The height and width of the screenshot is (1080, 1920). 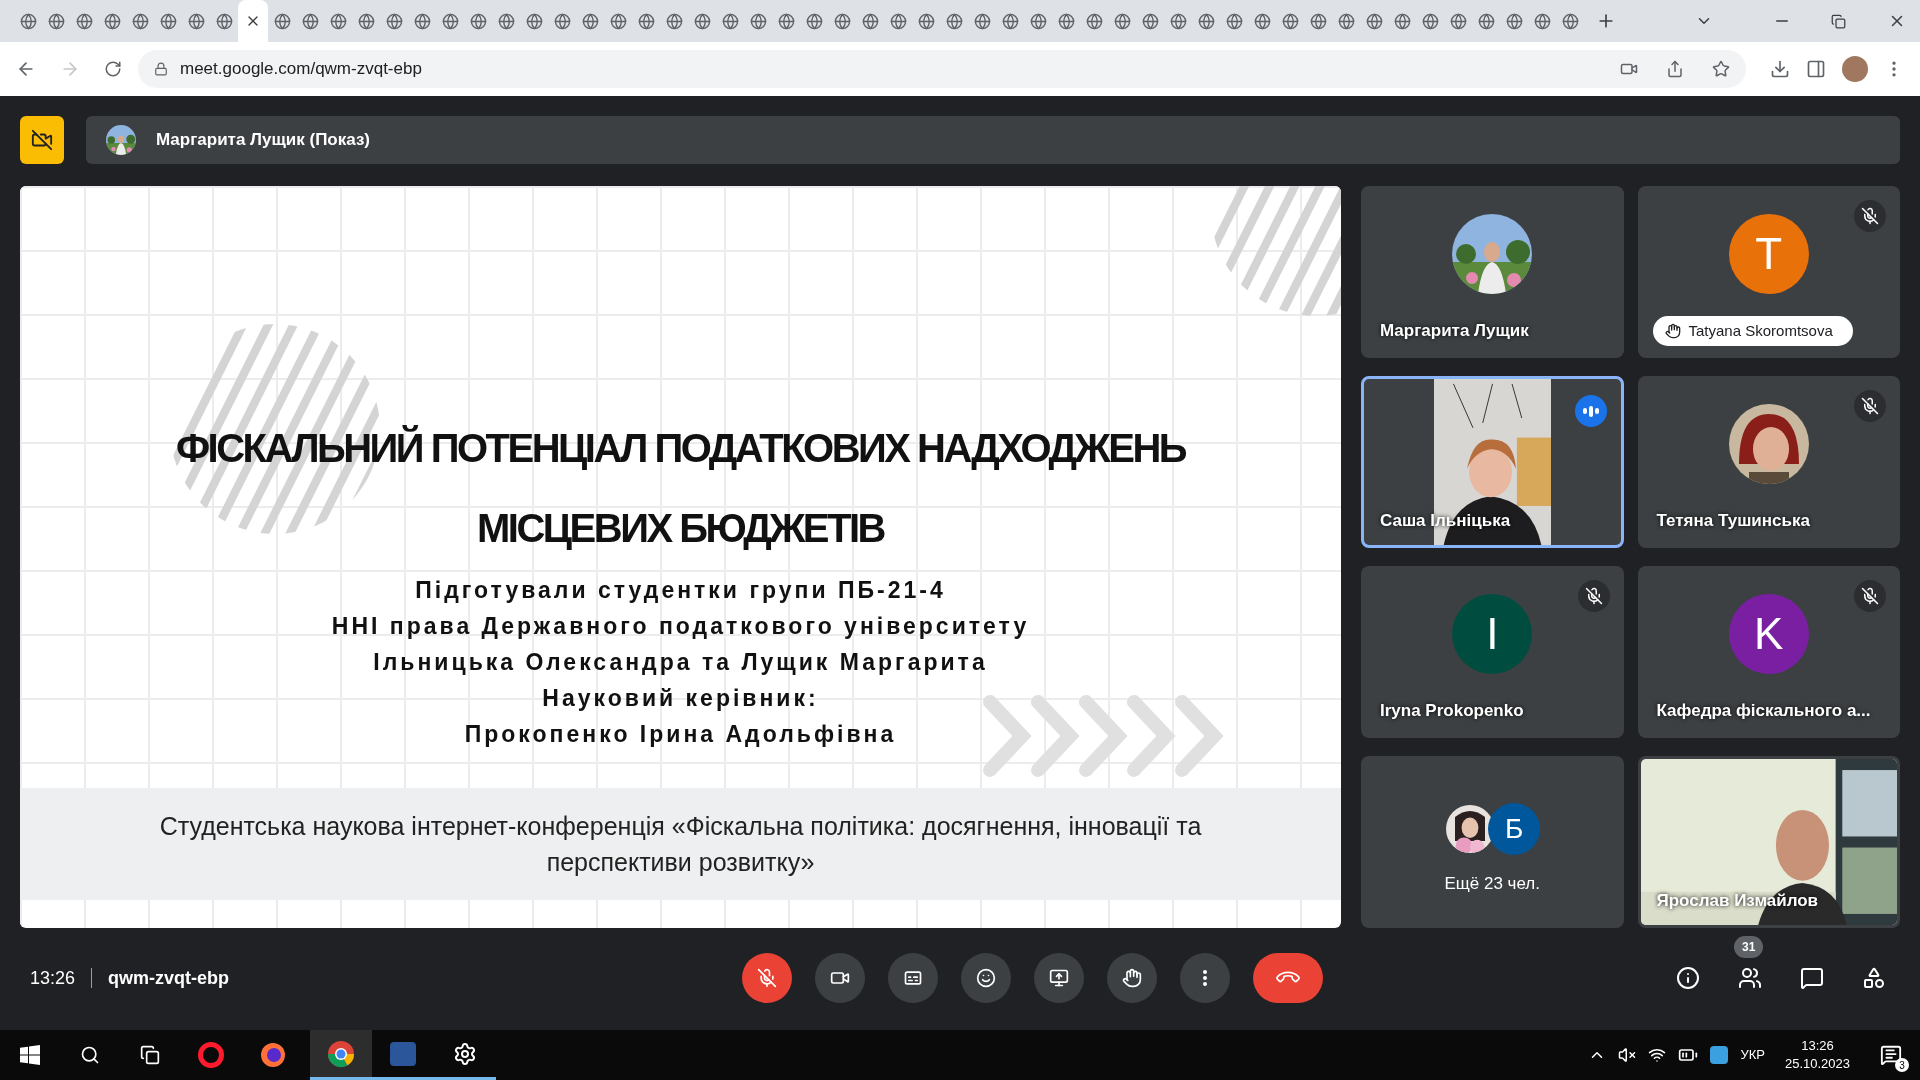 I want to click on share-icon, so click(x=1675, y=69).